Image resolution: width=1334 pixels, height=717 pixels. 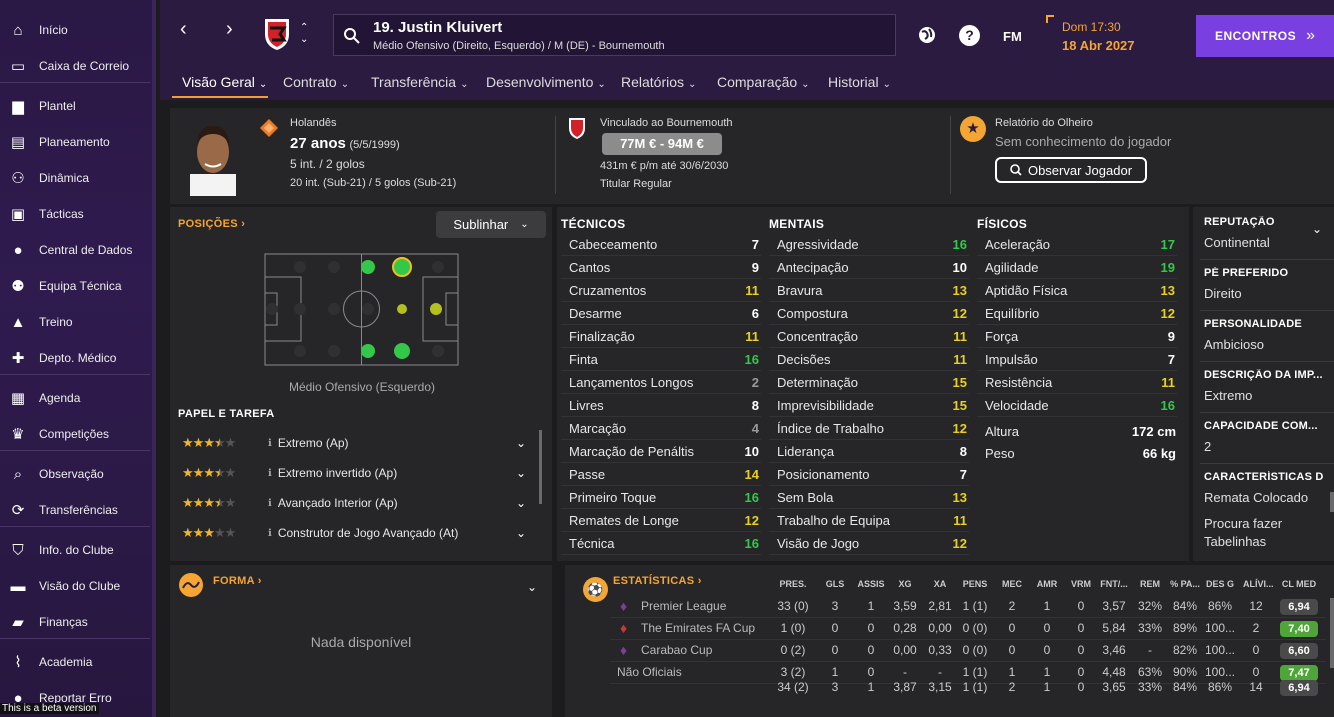 What do you see at coordinates (304, 34) in the screenshot?
I see `club-switch-icon: ⌃ ⌄` at bounding box center [304, 34].